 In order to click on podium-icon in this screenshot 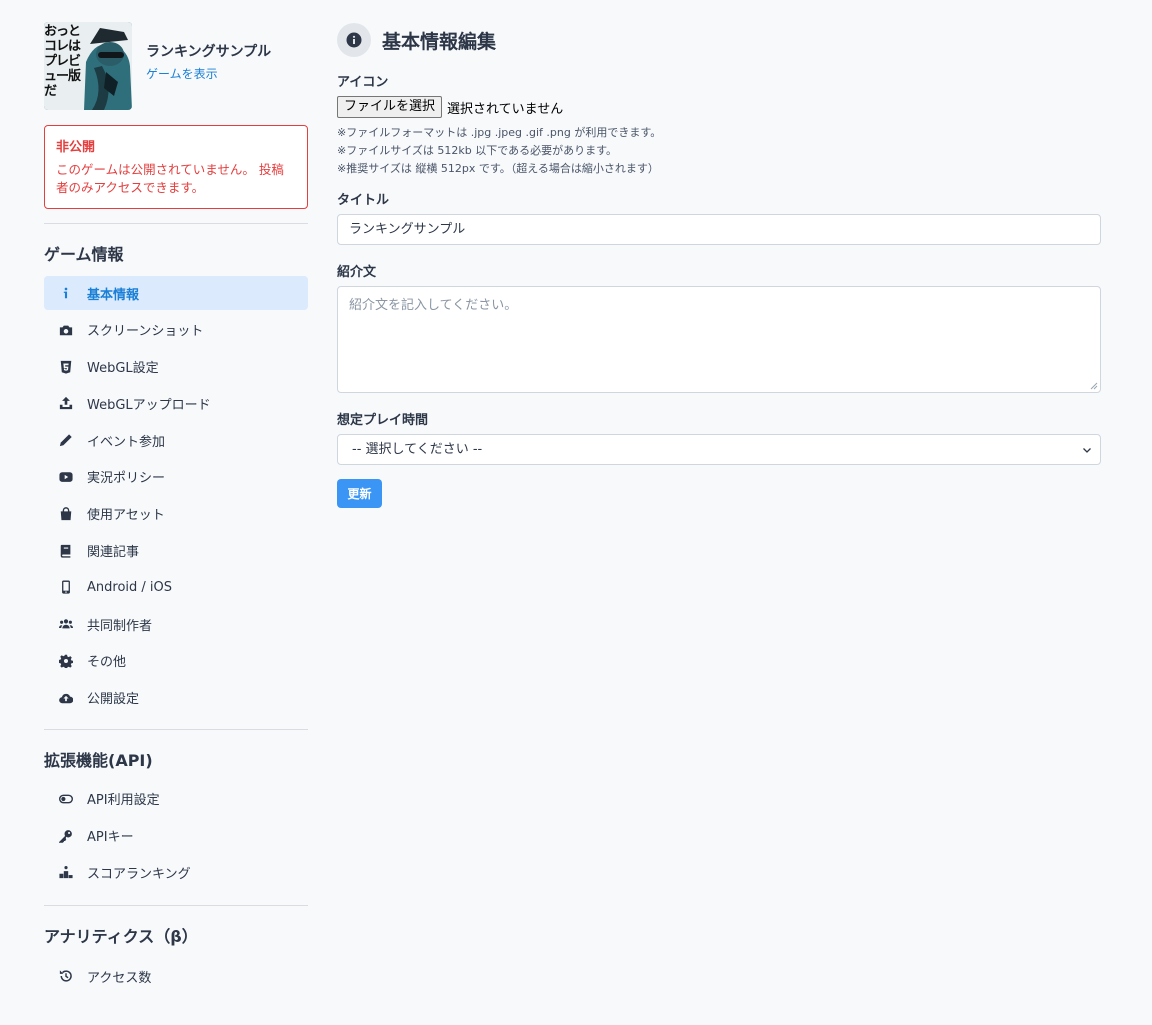, I will do `click(66, 872)`.